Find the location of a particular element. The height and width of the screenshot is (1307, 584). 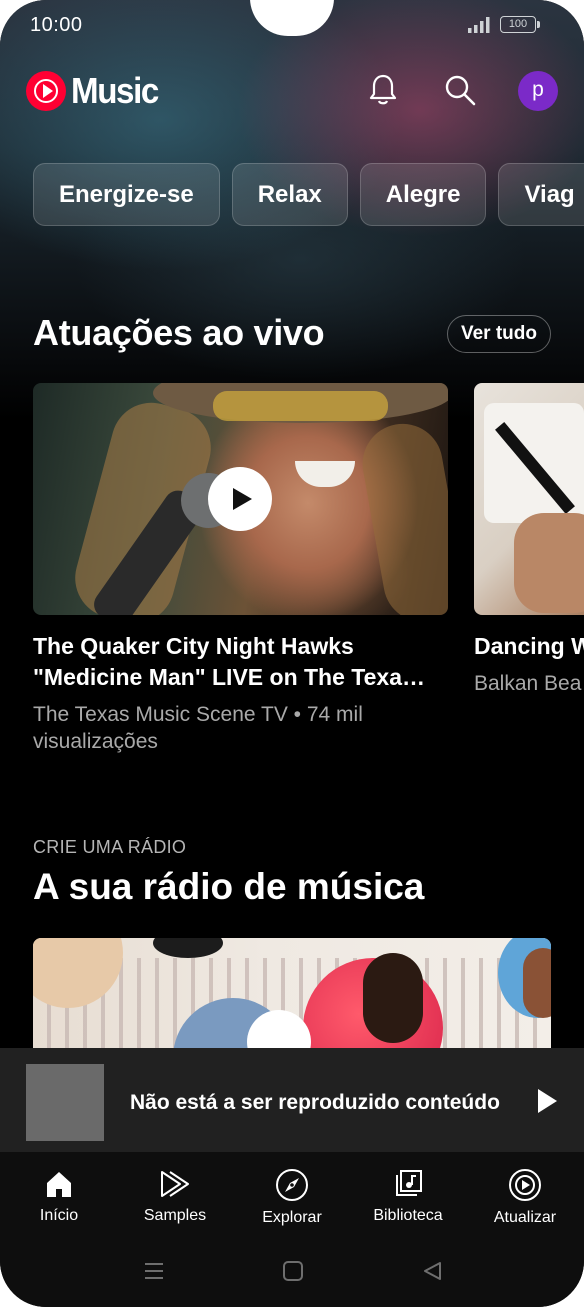

library-icon is located at coordinates (409, 1183).